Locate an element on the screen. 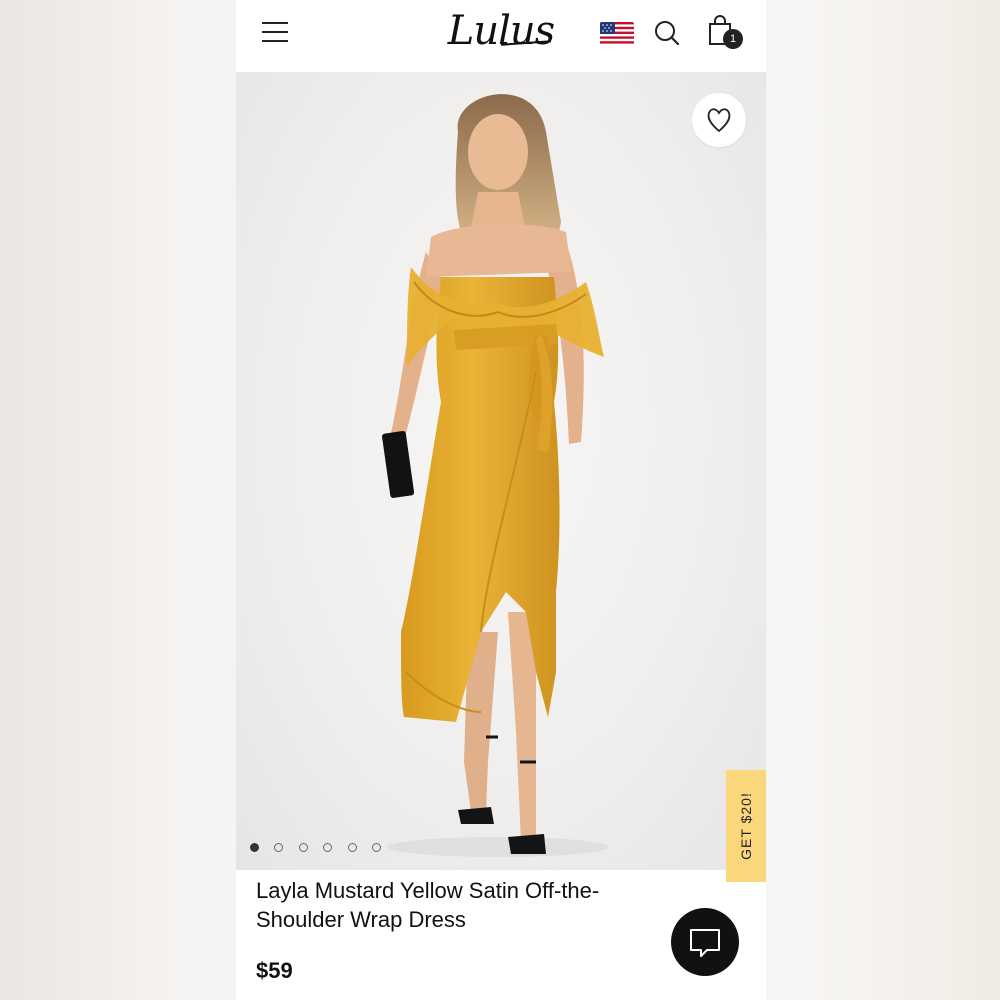 The width and height of the screenshot is (1000, 1000). chat-bubble-icon is located at coordinates (705, 943).